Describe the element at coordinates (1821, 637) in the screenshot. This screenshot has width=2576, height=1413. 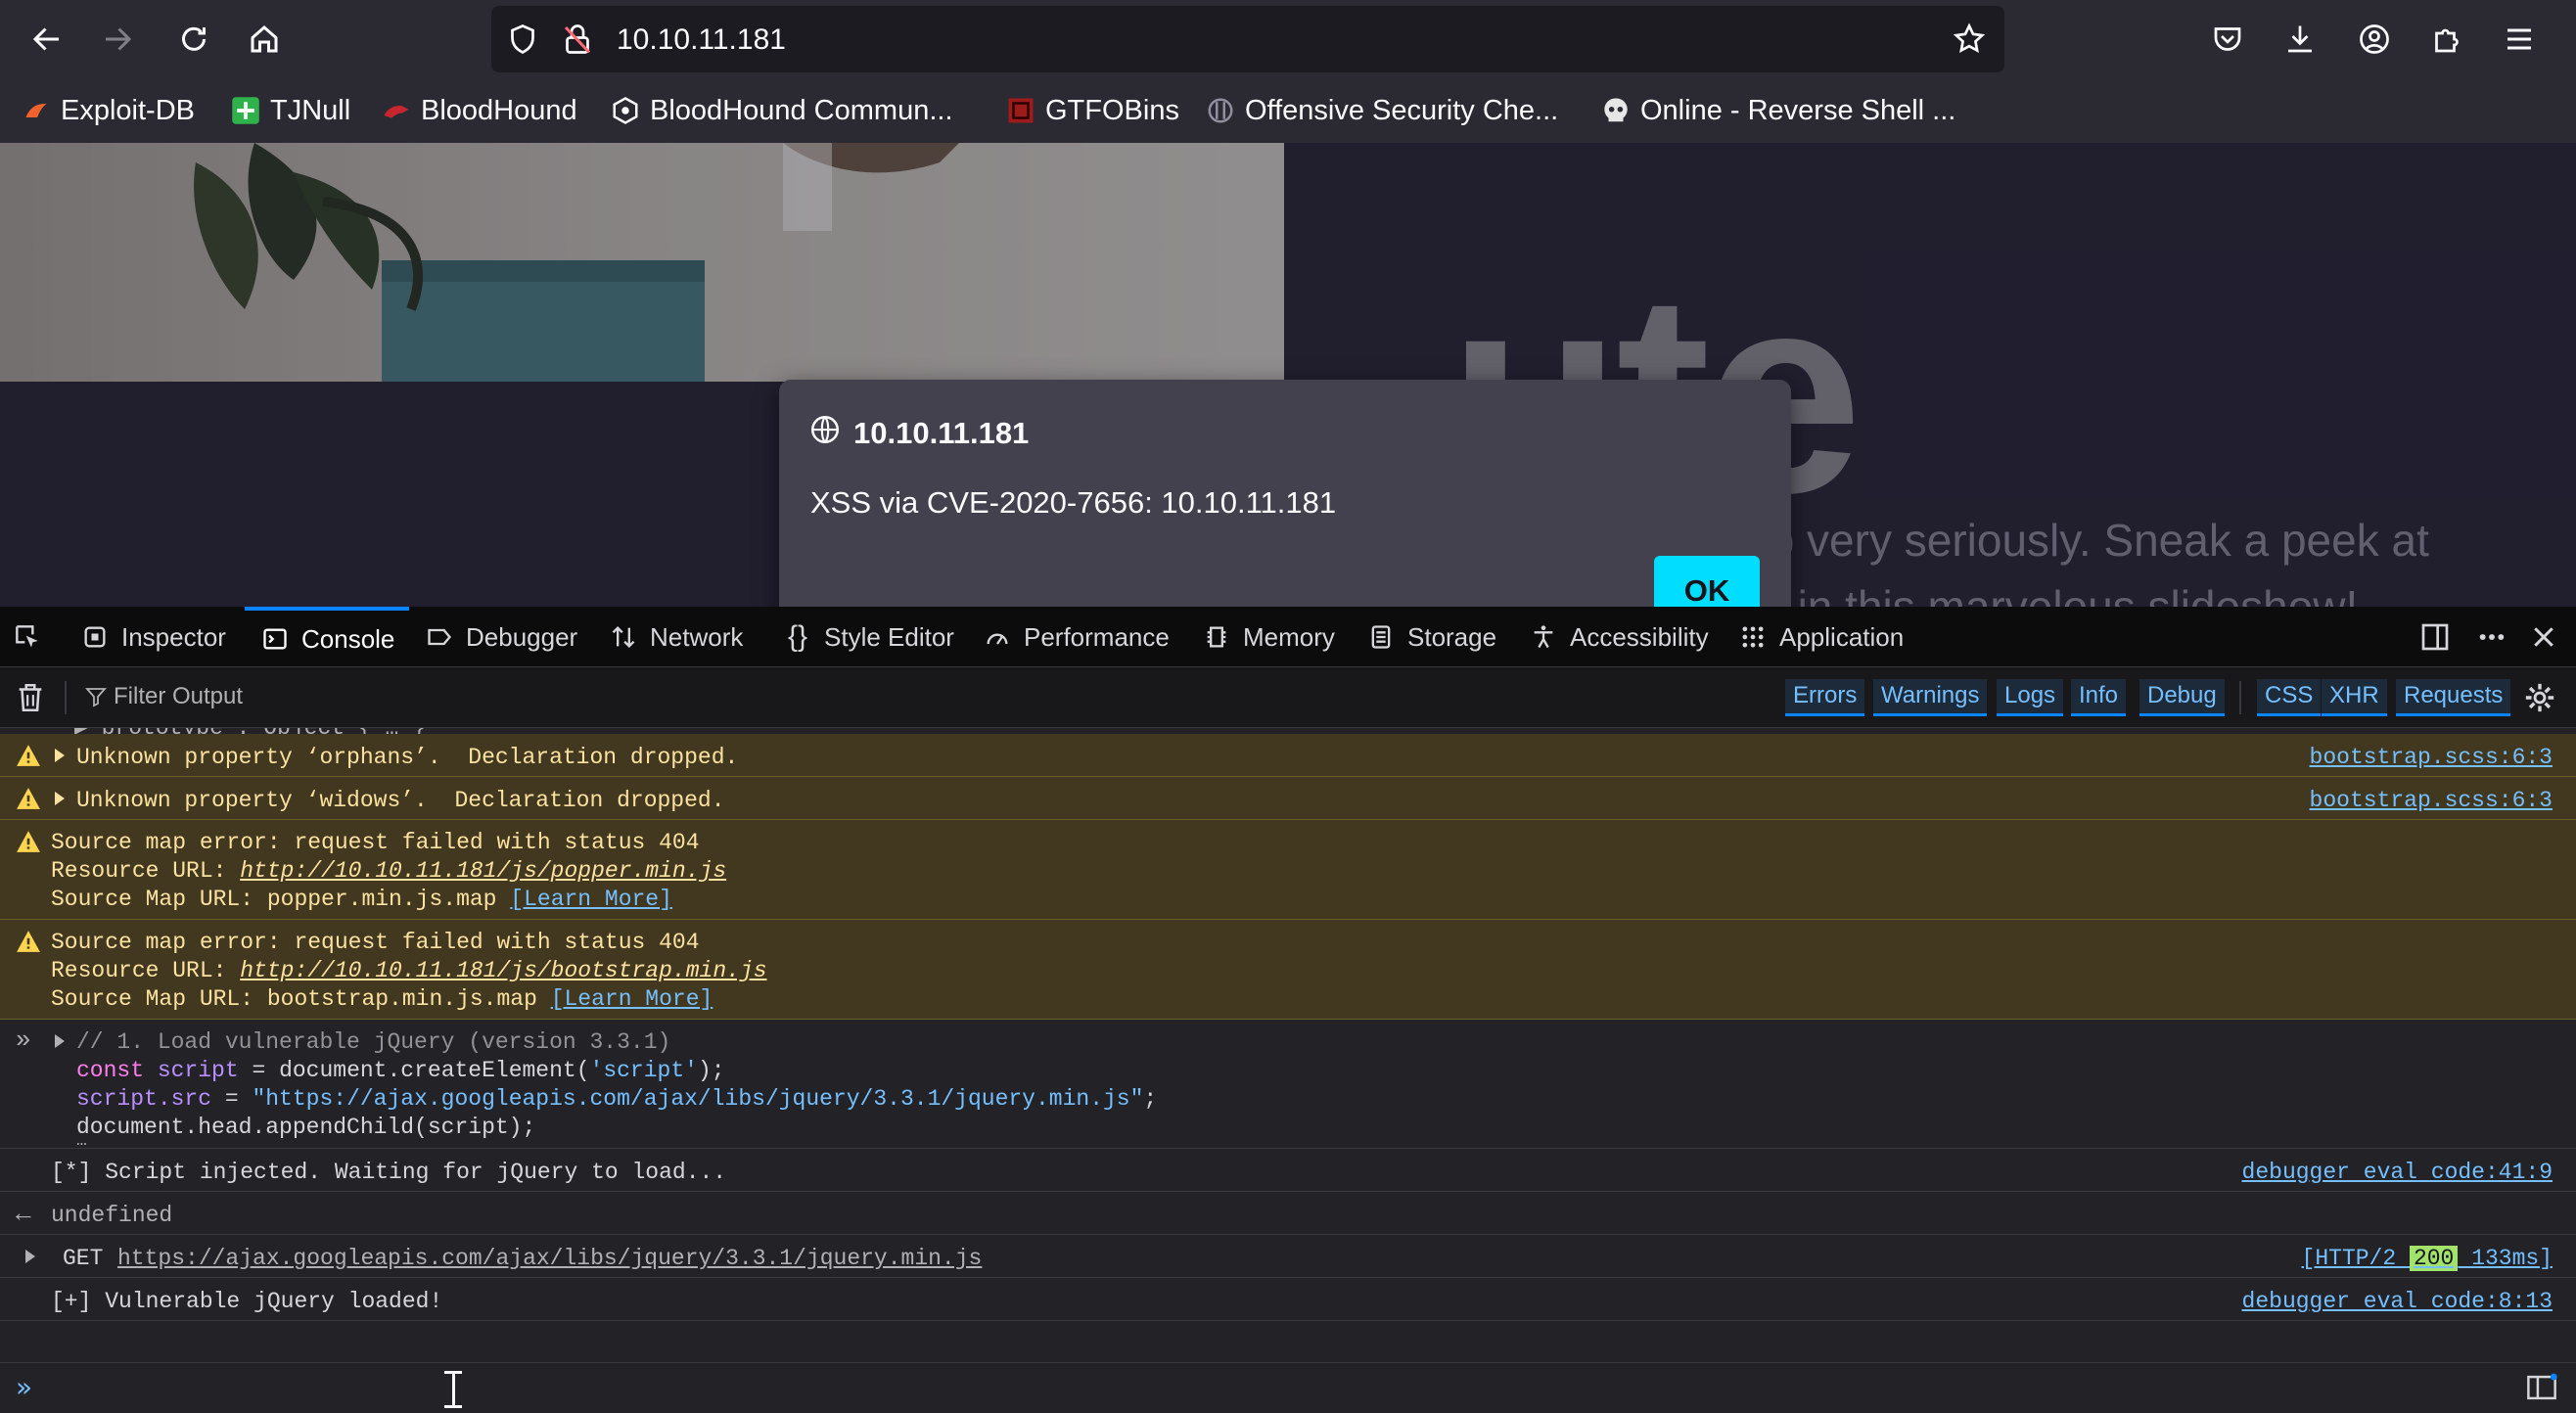
I see `tab-application: Application` at that location.